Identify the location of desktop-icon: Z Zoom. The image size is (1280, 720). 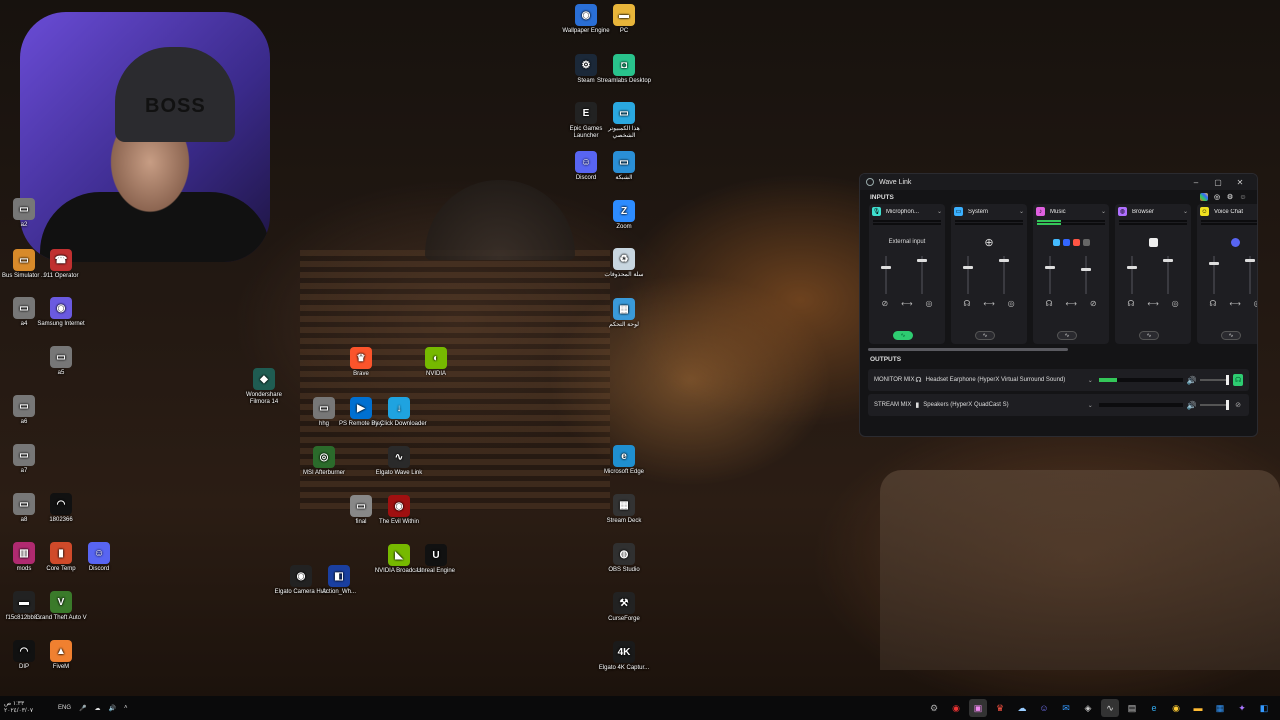
(624, 215).